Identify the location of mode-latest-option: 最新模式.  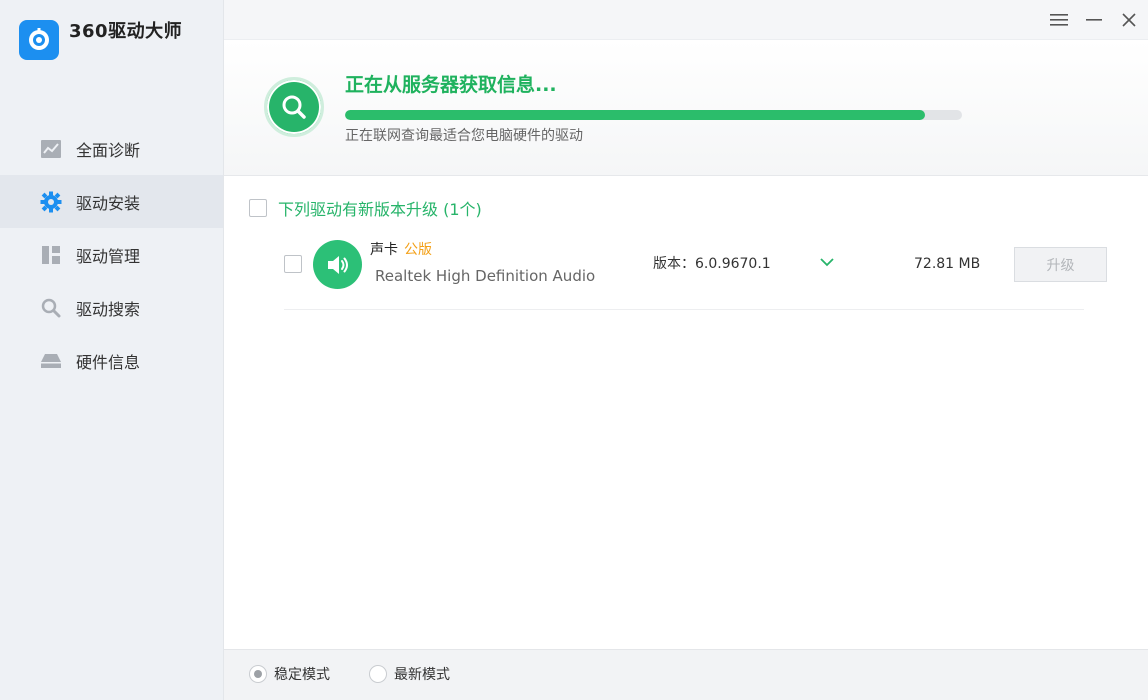
(409, 674).